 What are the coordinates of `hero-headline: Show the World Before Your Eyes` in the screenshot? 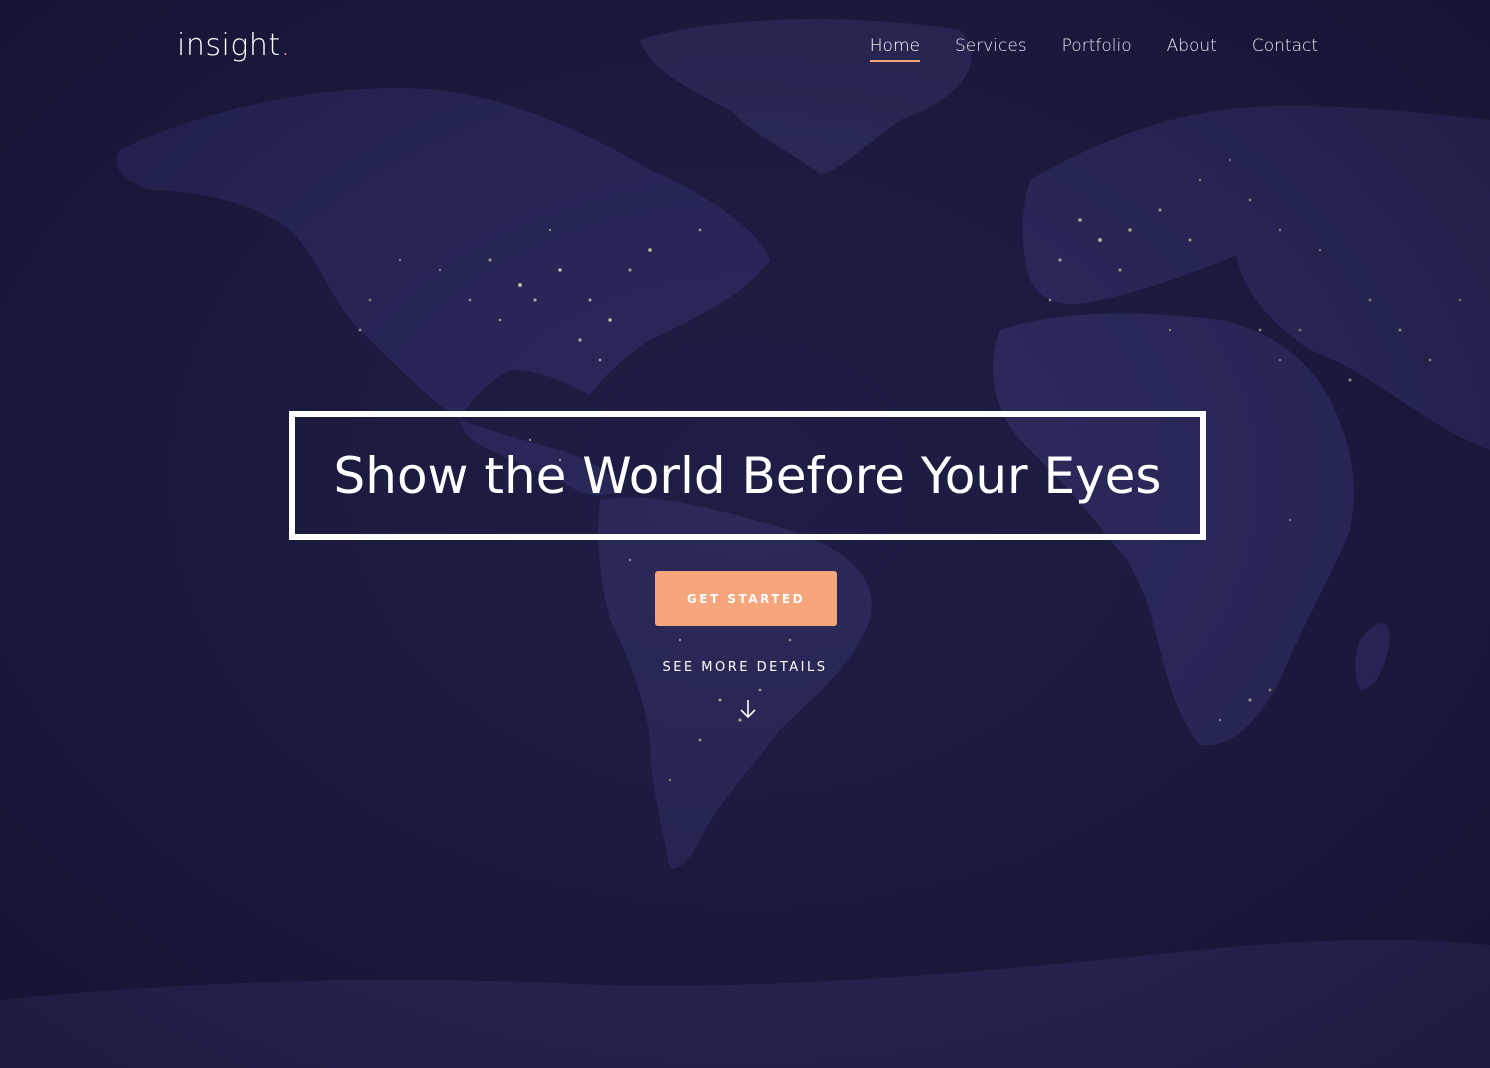 It's located at (747, 475).